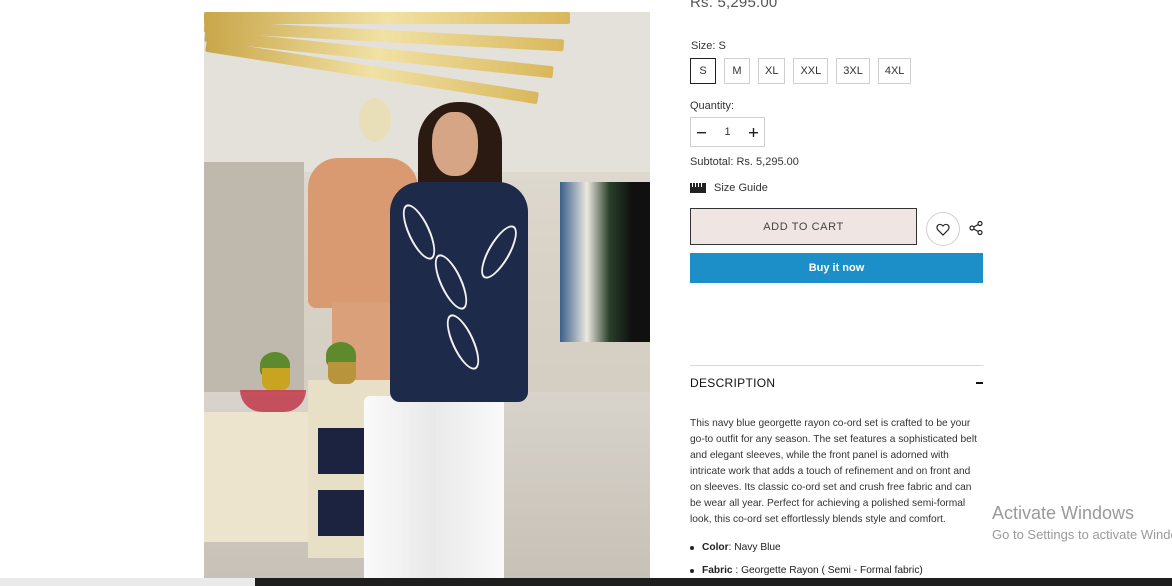 Image resolution: width=1172 pixels, height=586 pixels. What do you see at coordinates (715, 547) in the screenshot?
I see `attribute-label: Color` at bounding box center [715, 547].